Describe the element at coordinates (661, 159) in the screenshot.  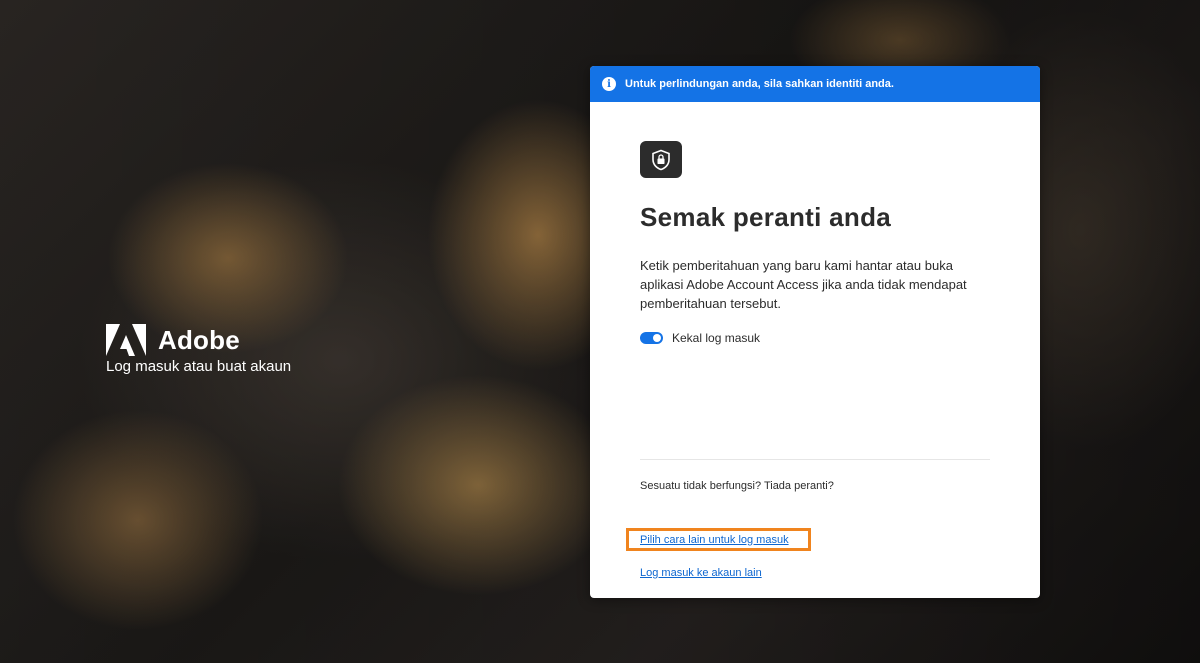
I see `device-shield-icon` at that location.